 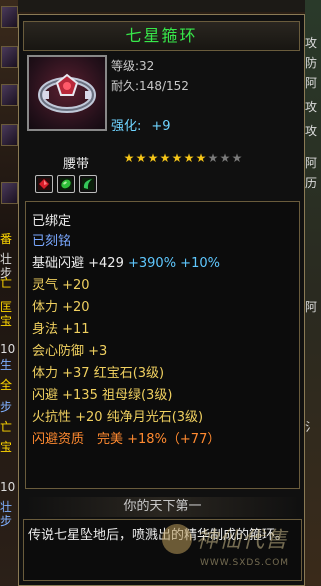 I want to click on belt-item-icon, so click(x=67, y=93).